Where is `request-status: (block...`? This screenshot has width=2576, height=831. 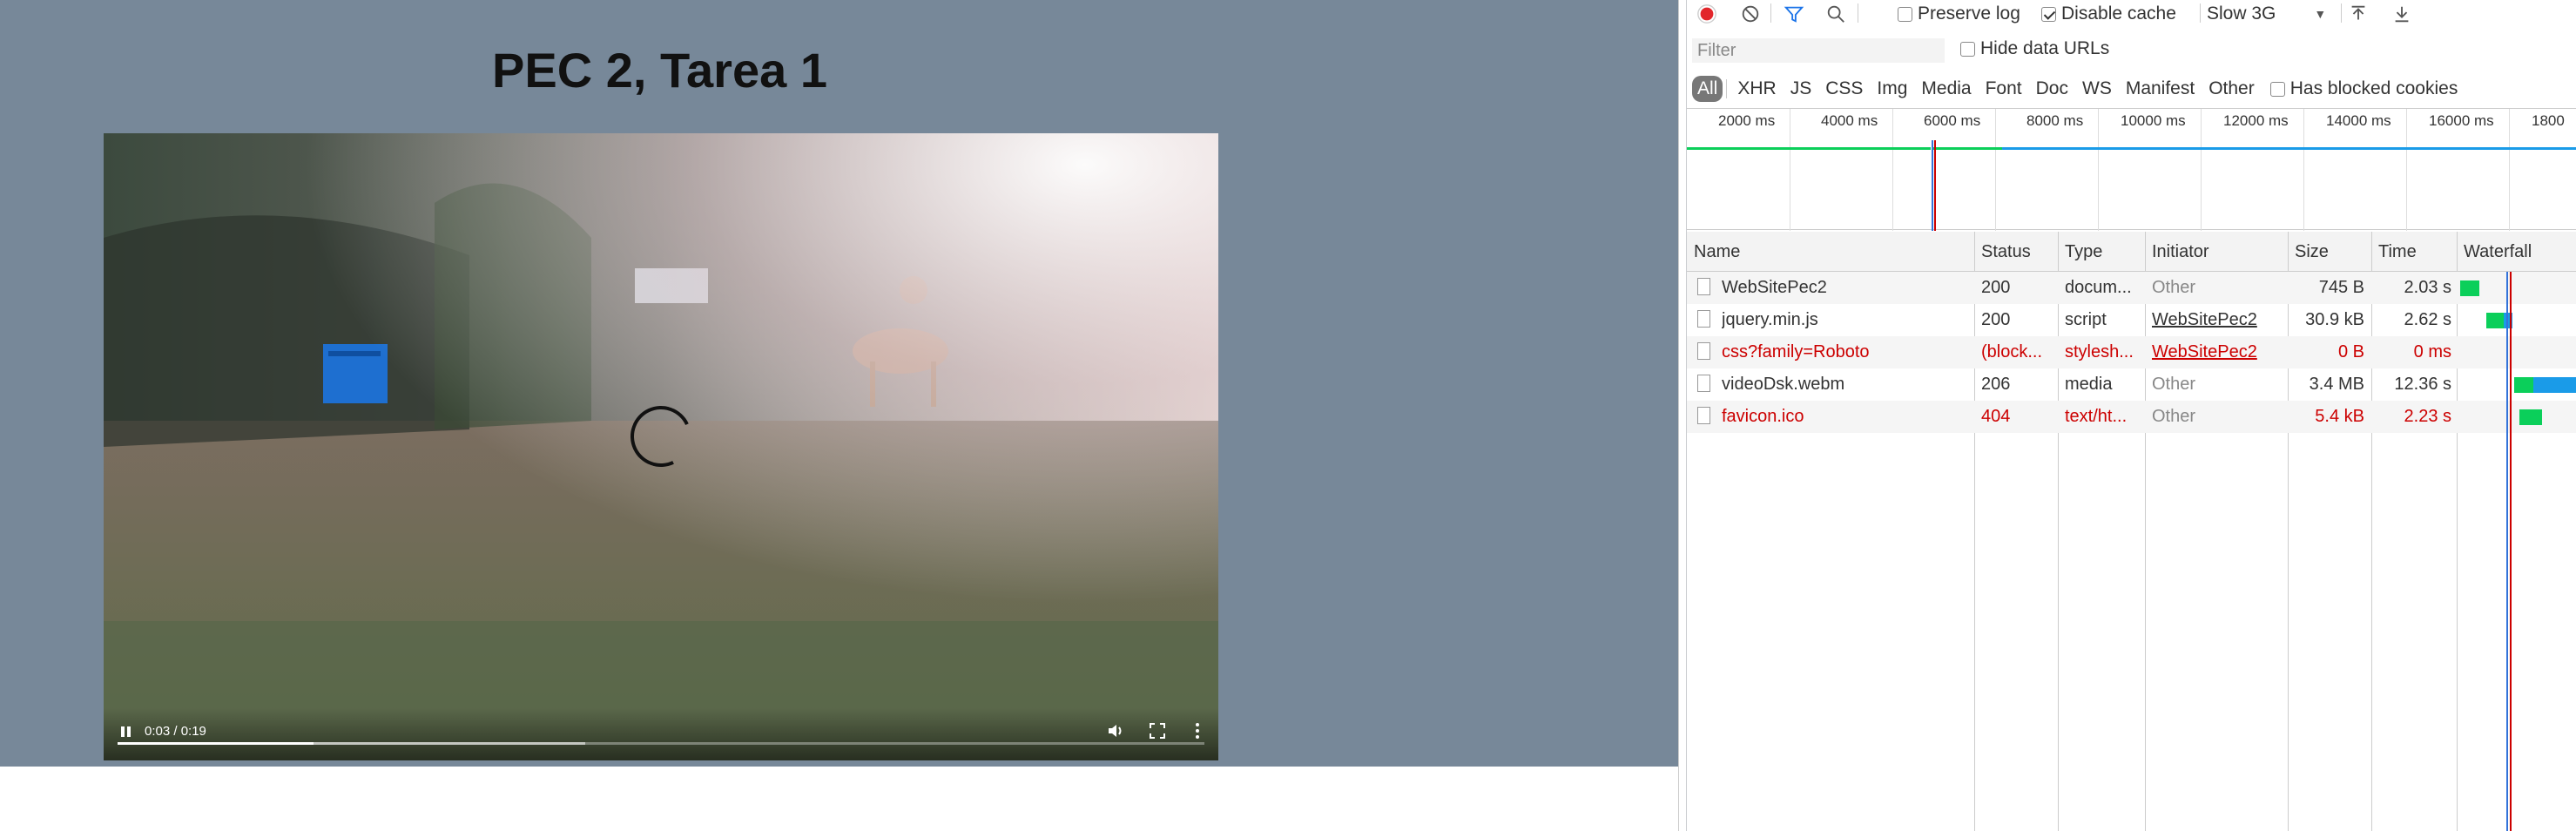 request-status: (block... is located at coordinates (2012, 352).